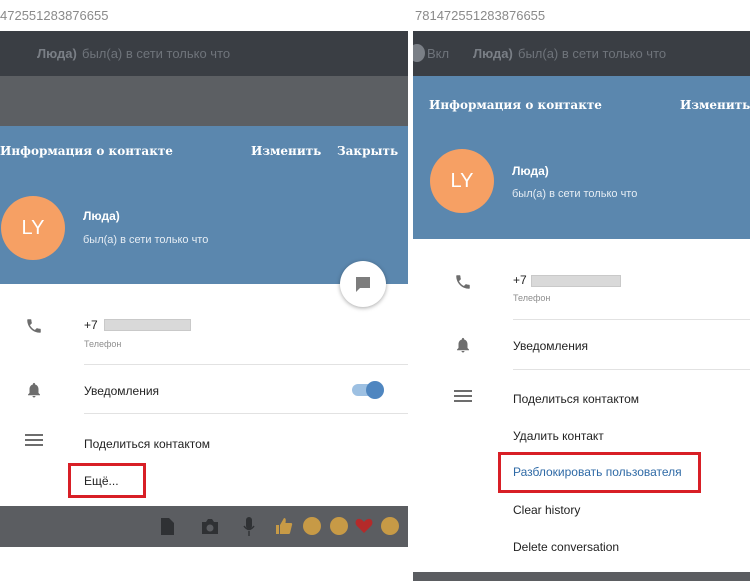 This screenshot has height=581, width=750. I want to click on topbar-left-label: Вкл, so click(438, 53).